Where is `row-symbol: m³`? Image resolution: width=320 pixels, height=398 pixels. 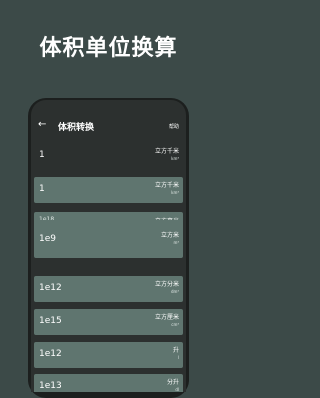
row-symbol: m³ is located at coordinates (176, 242).